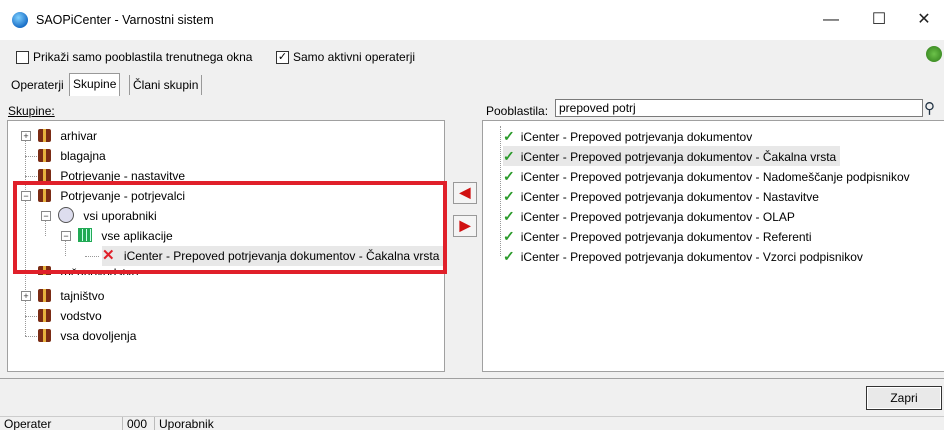 Image resolution: width=944 pixels, height=430 pixels. I want to click on tree-item-arhivar: arhivar, so click(67, 136).